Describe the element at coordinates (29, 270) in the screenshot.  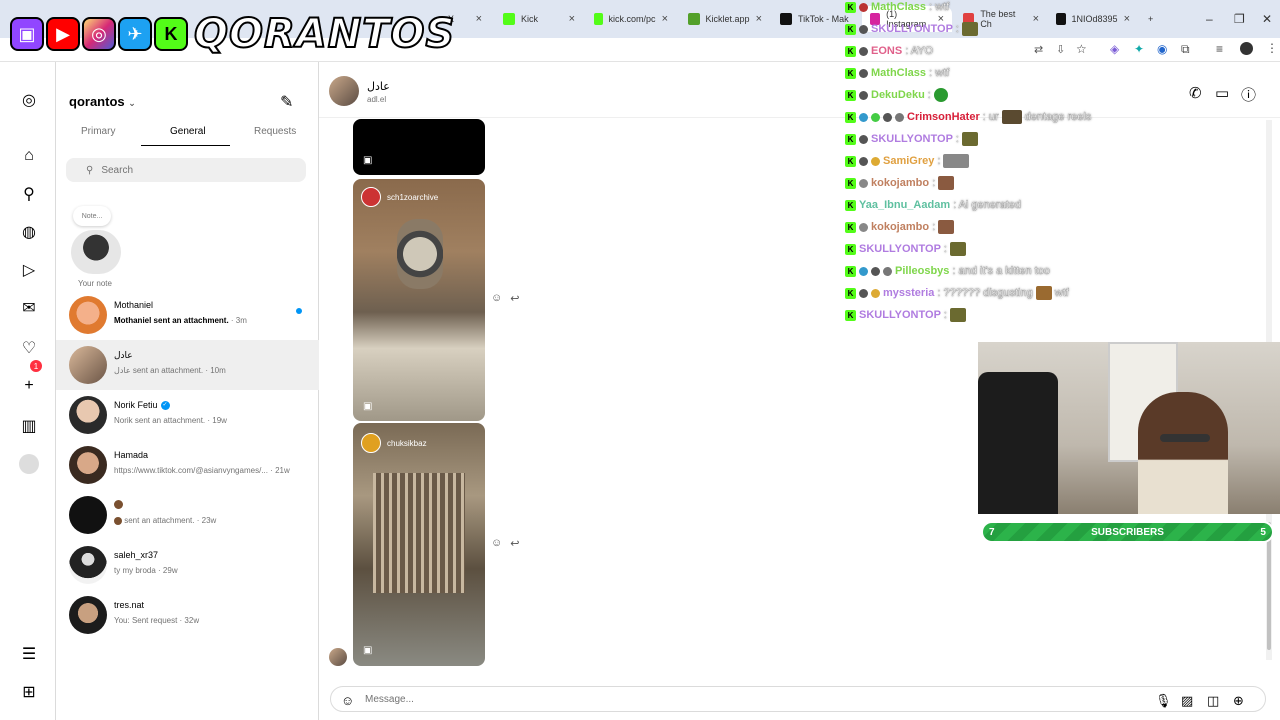
I see `reels-icon: ▷` at that location.